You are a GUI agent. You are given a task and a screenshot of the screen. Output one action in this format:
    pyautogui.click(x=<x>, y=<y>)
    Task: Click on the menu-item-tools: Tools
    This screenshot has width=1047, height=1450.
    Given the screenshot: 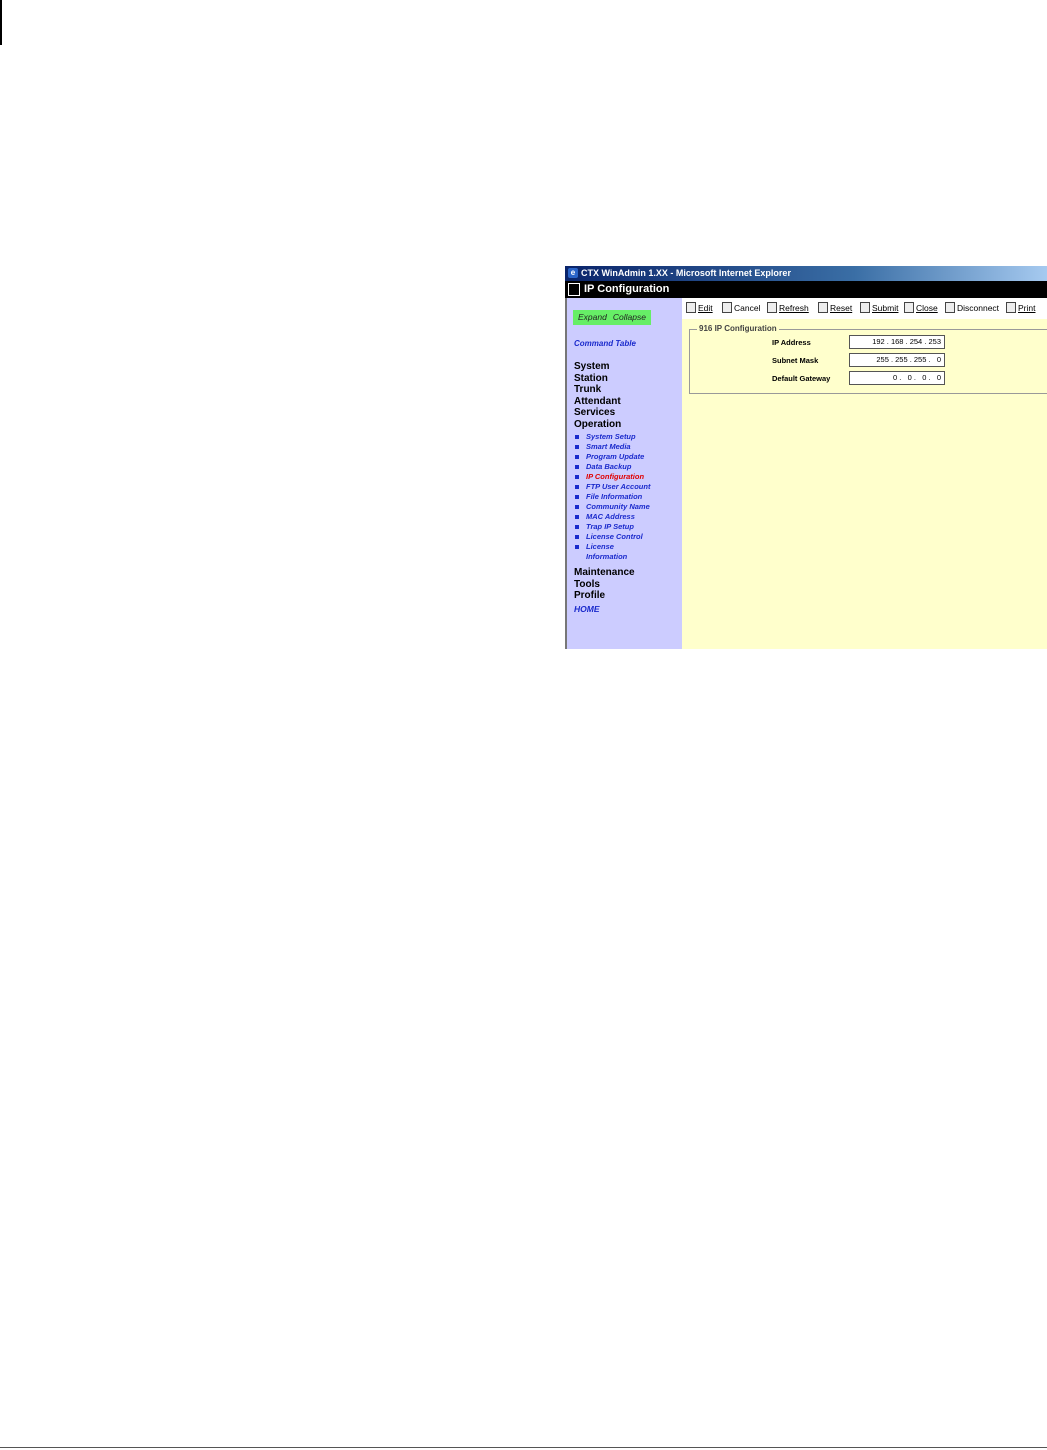 What is the action you would take?
    pyautogui.click(x=604, y=585)
    